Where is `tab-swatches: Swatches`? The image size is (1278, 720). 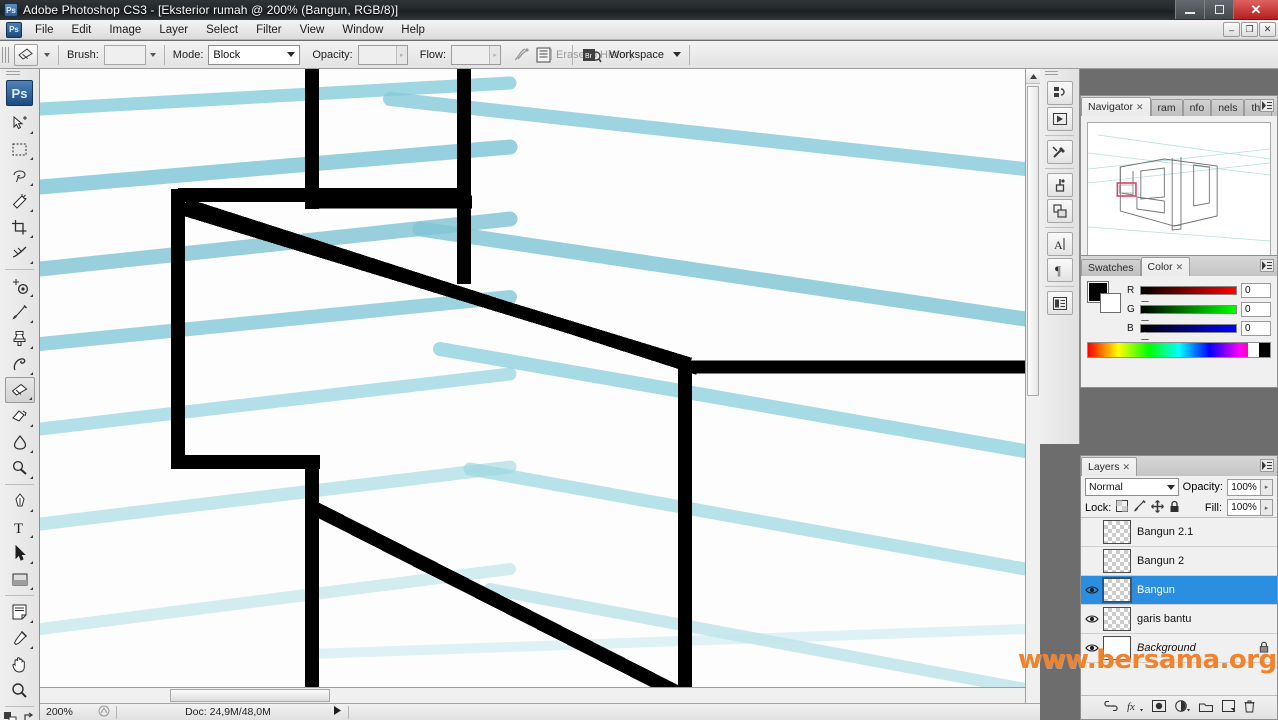
tab-swatches: Swatches is located at coordinates (1111, 267).